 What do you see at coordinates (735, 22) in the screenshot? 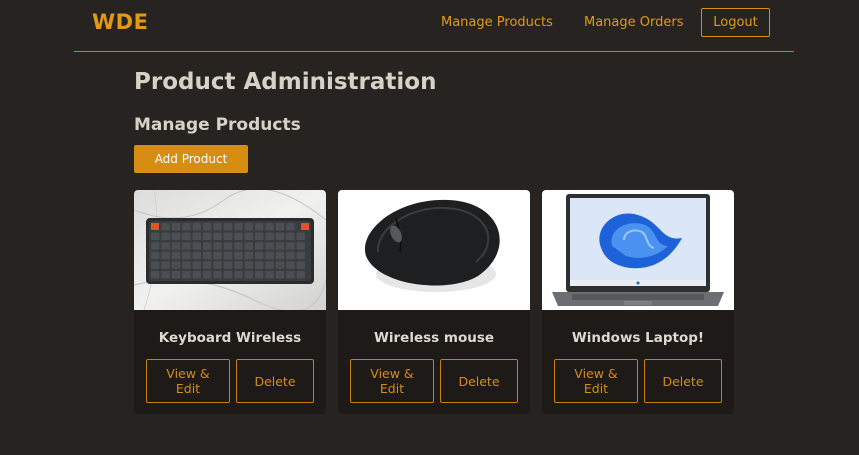
I see `logout-button: Logout` at bounding box center [735, 22].